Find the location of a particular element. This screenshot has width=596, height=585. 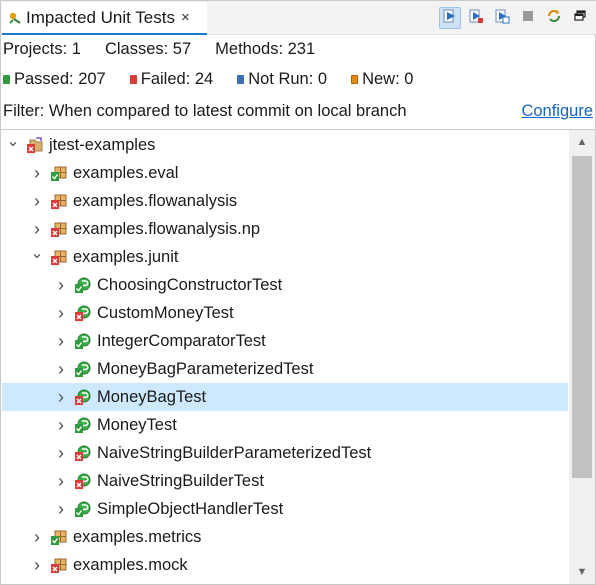

refresh-icon is located at coordinates (554, 18).